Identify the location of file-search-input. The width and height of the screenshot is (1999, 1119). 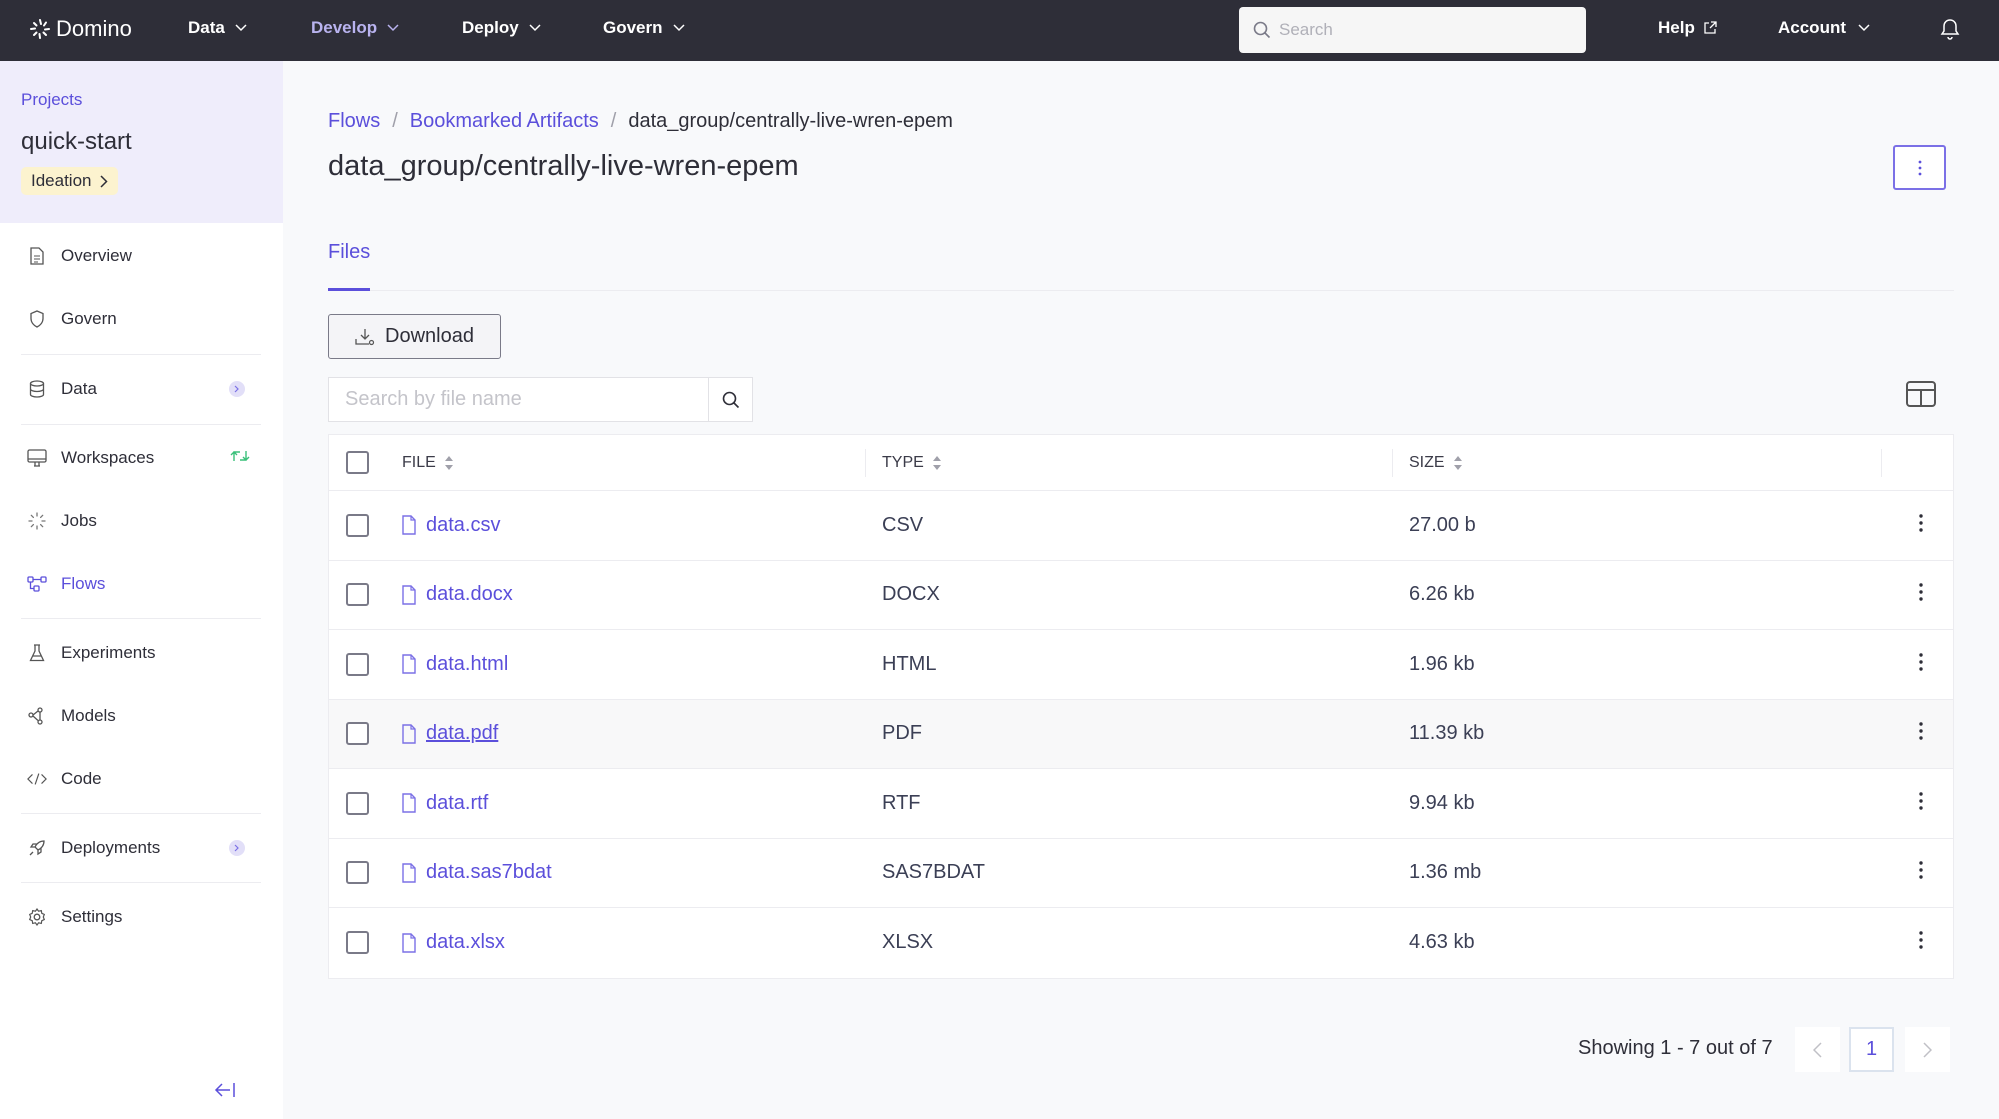
(518, 399).